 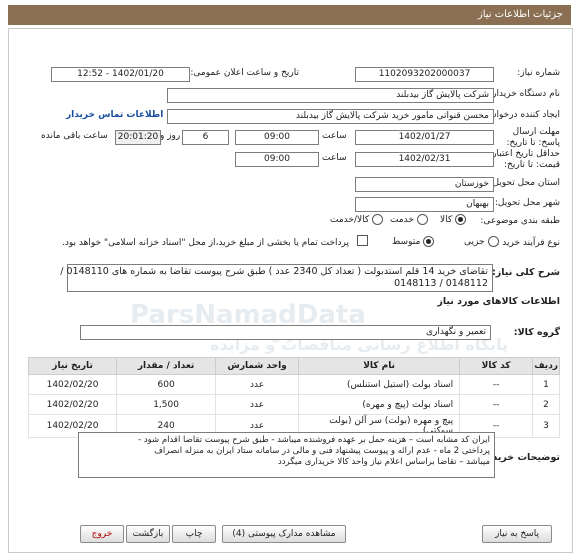 I want to click on col-unit: واحد شمارش, so click(x=257, y=366).